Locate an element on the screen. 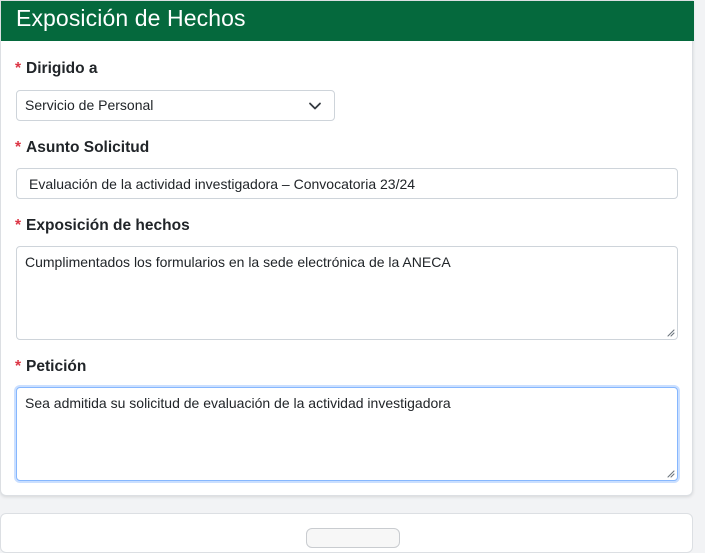 Image resolution: width=705 pixels, height=553 pixels. dirigido-select: Servicio de Personal is located at coordinates (175, 105).